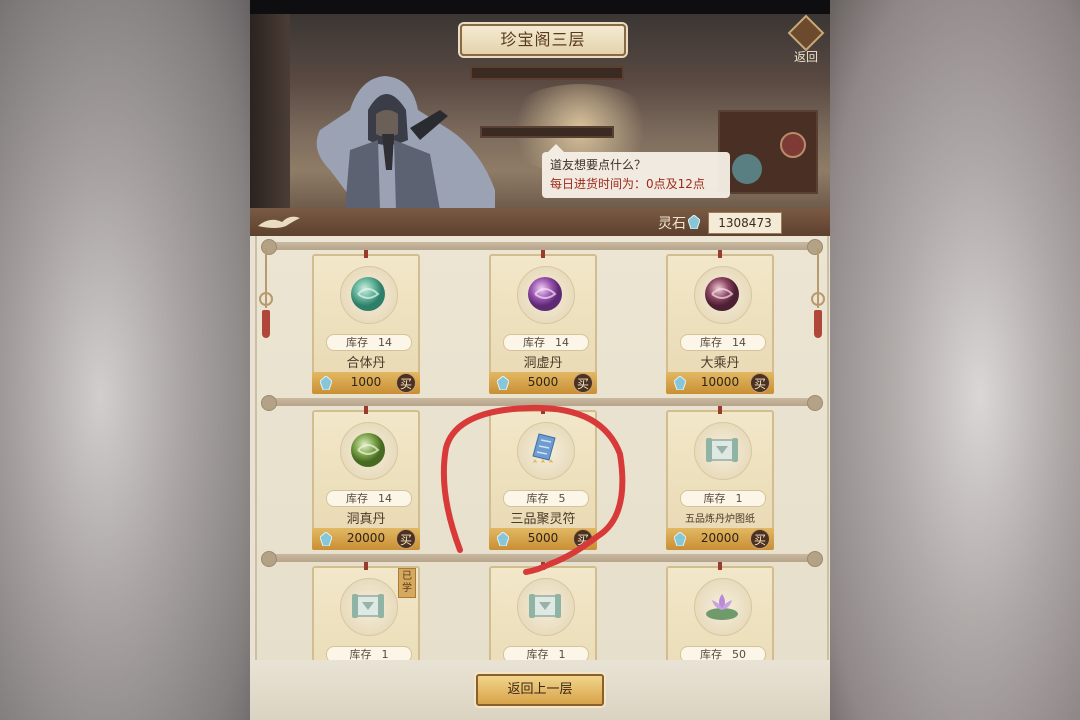 The width and height of the screenshot is (1080, 720). Describe the element at coordinates (279, 222) in the screenshot. I see `crane-ornament-icon` at that location.